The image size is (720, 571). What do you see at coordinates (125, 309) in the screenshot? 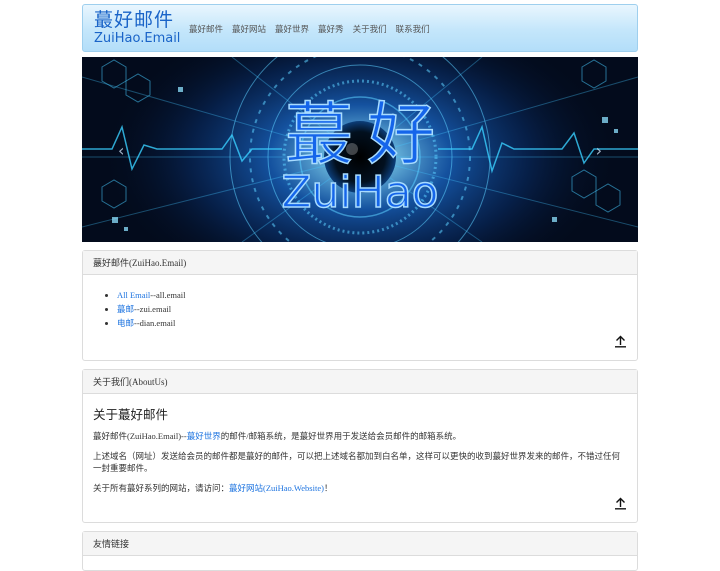
I see `domain-link-zui-email: 蕞邮` at bounding box center [125, 309].